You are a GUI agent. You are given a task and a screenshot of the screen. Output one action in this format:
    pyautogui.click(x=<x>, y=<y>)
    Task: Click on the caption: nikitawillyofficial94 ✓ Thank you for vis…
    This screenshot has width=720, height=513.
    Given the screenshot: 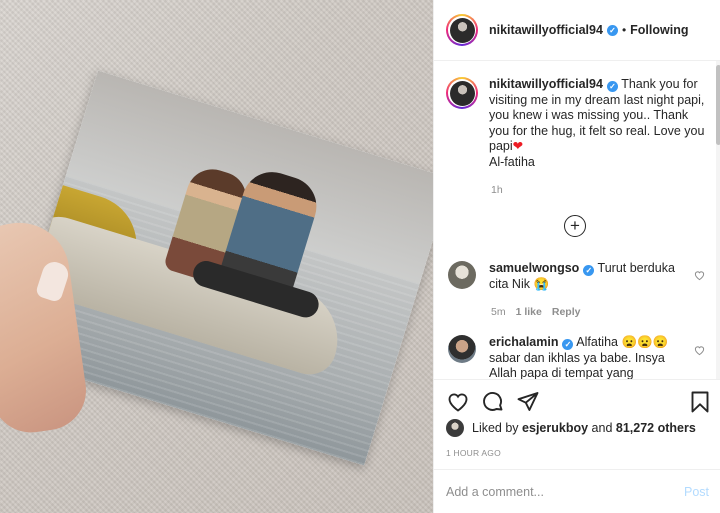 What is the action you would take?
    pyautogui.click(x=577, y=123)
    